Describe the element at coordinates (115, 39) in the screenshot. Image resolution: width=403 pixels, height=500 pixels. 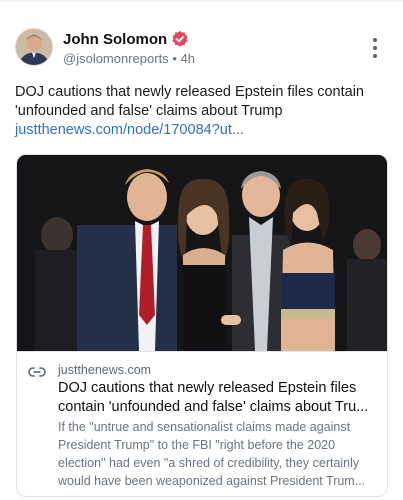
I see `author-name: John Solomon` at that location.